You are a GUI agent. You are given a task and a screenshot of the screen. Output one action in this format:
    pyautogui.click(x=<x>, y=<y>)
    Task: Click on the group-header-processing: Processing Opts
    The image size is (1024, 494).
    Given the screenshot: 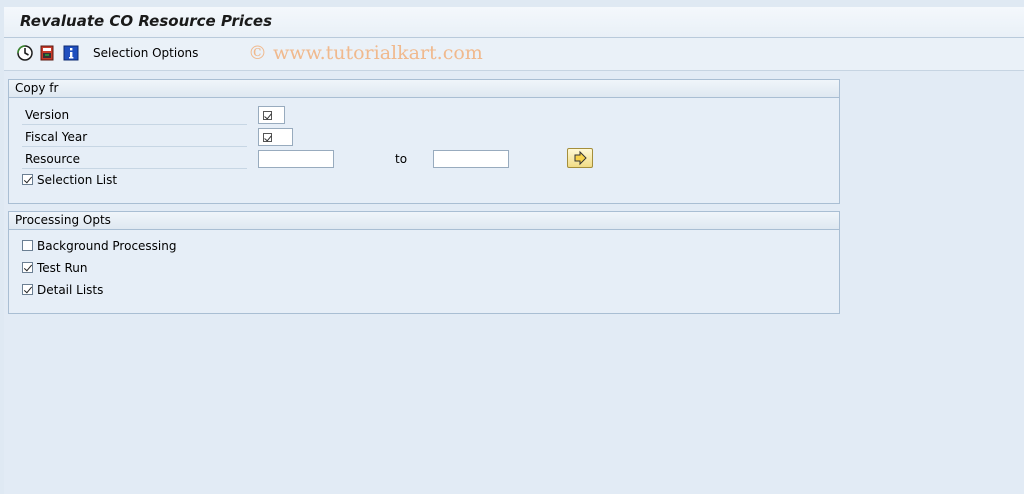 What is the action you would take?
    pyautogui.click(x=424, y=221)
    